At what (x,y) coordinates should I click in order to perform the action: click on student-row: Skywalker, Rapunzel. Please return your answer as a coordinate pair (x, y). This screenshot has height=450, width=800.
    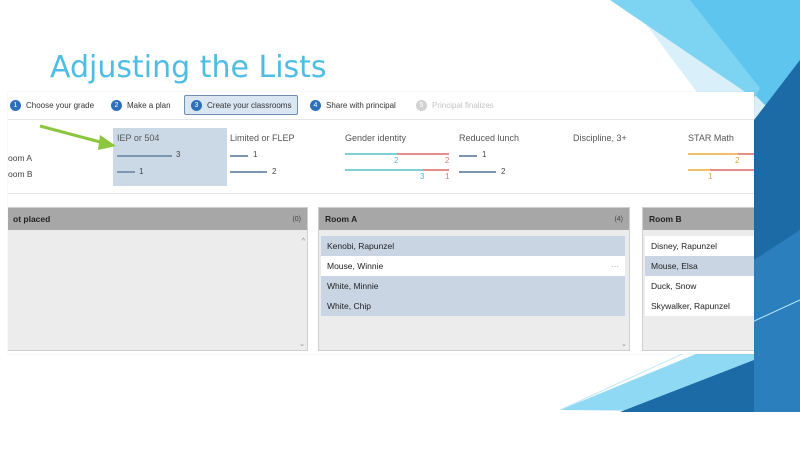
    Looking at the image, I should click on (699, 306).